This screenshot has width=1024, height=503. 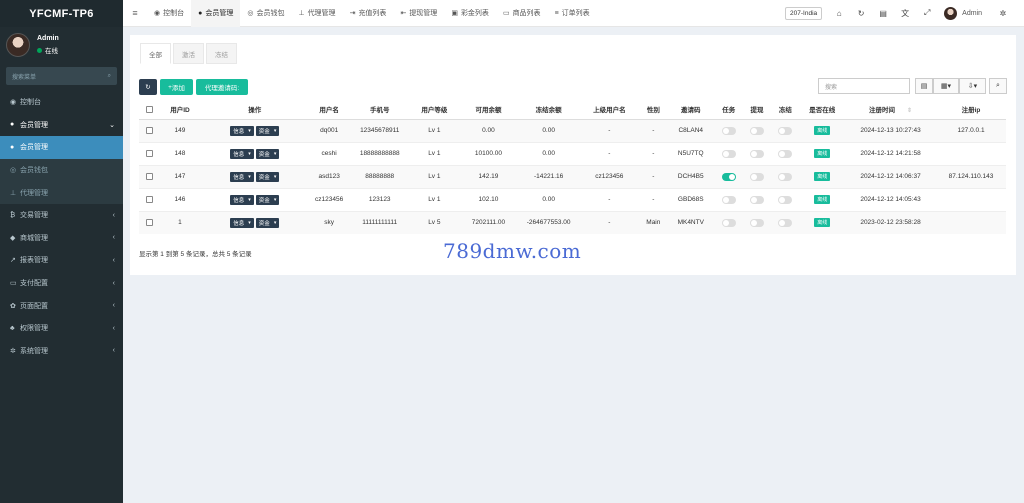 What do you see at coordinates (61, 328) in the screenshot?
I see `sidebar-item-permission-management: ♣ 权限管理 ‹` at bounding box center [61, 328].